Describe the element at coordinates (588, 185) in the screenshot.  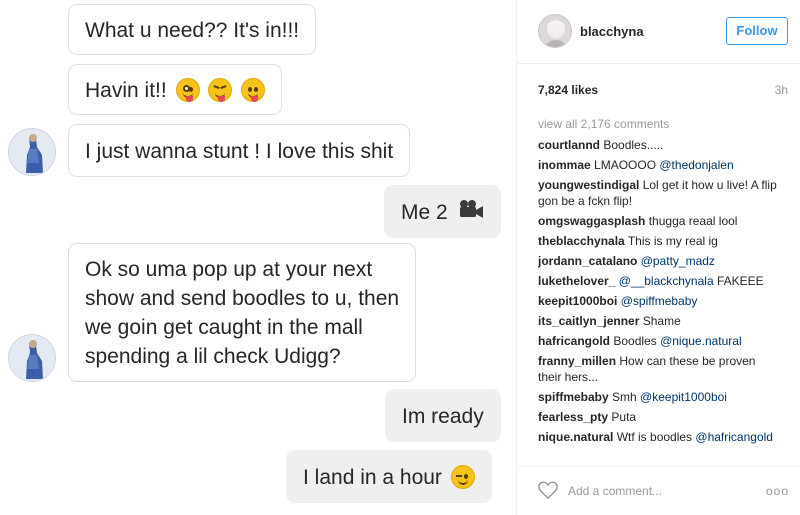
I see `comment-username: youngwestindigal` at that location.